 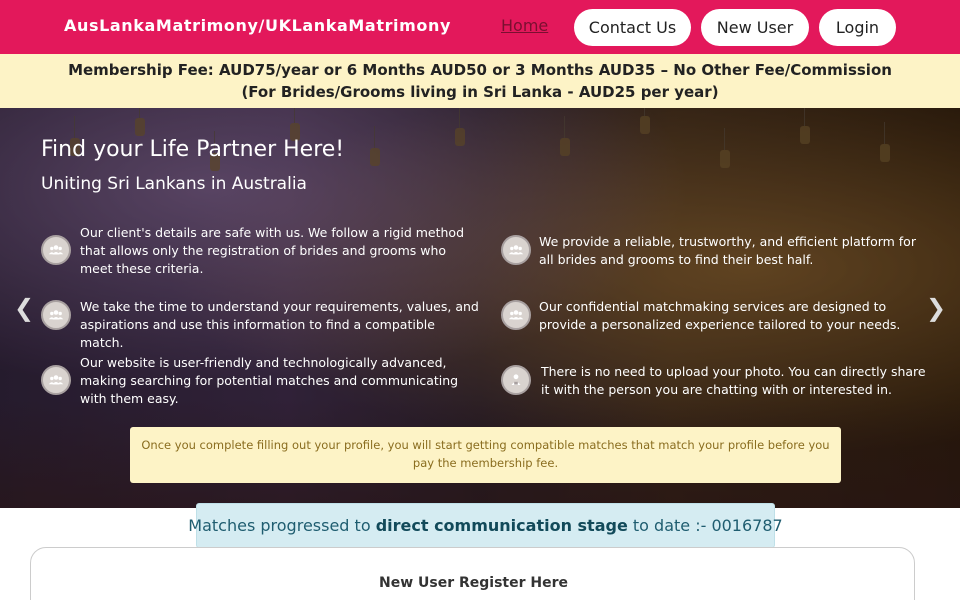 What do you see at coordinates (193, 149) in the screenshot?
I see `hero-title: Find your Life Partner Here!` at bounding box center [193, 149].